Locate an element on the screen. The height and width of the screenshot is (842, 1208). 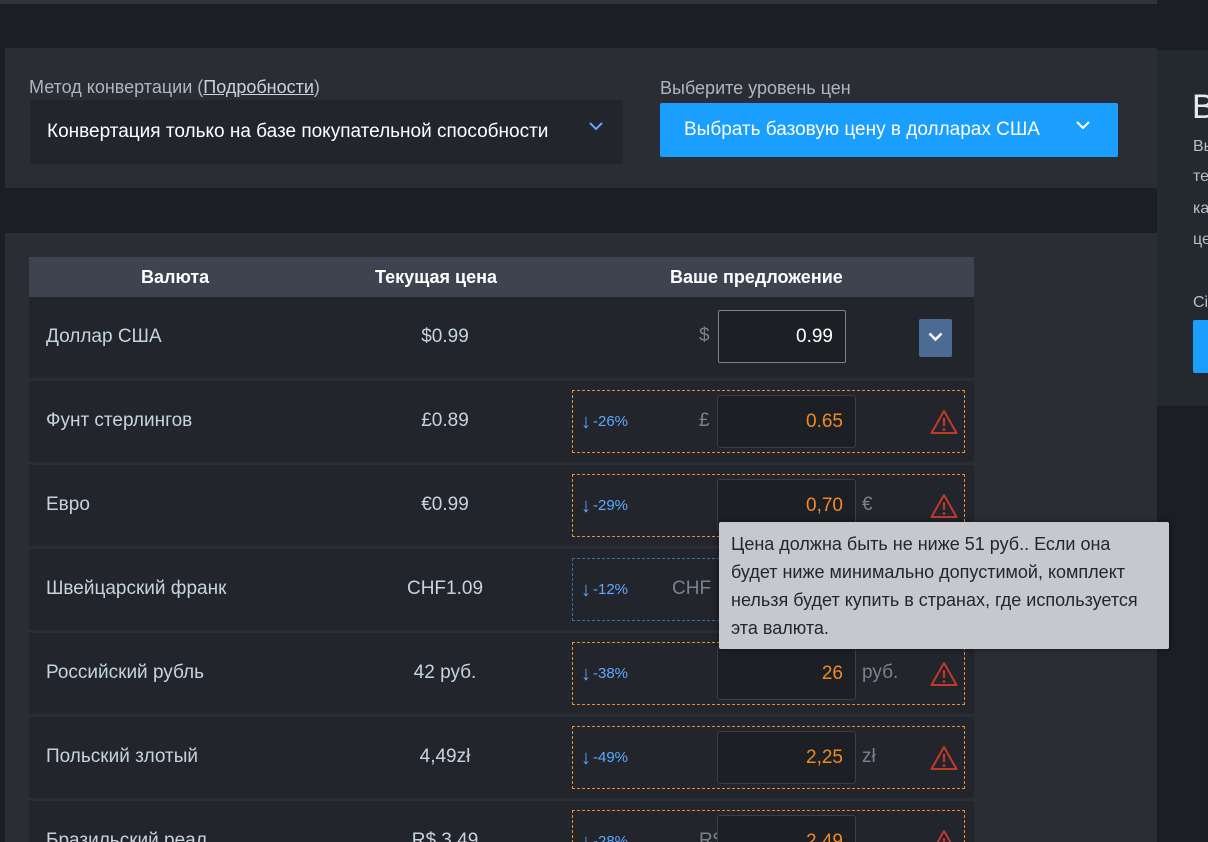
offer-box: ↓ -49% zł is located at coordinates (768, 757).